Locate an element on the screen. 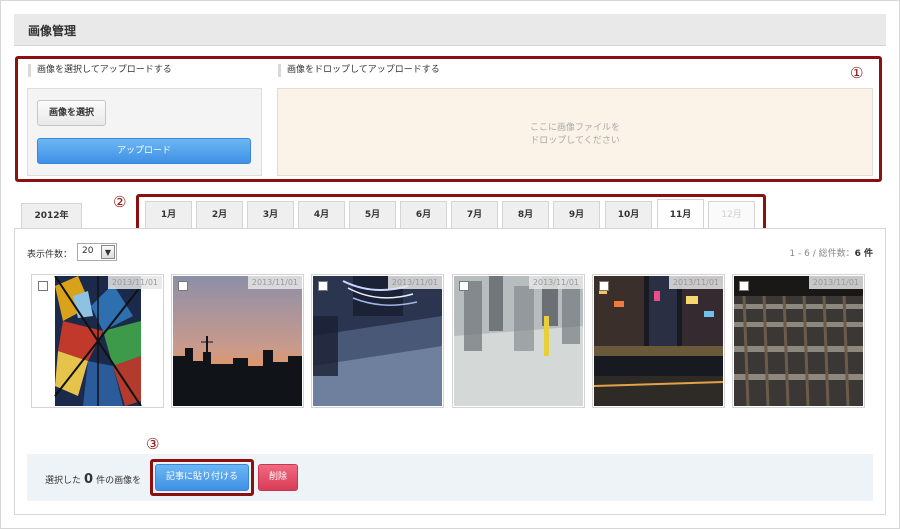 The height and width of the screenshot is (529, 900). railway-image is located at coordinates (798, 341).